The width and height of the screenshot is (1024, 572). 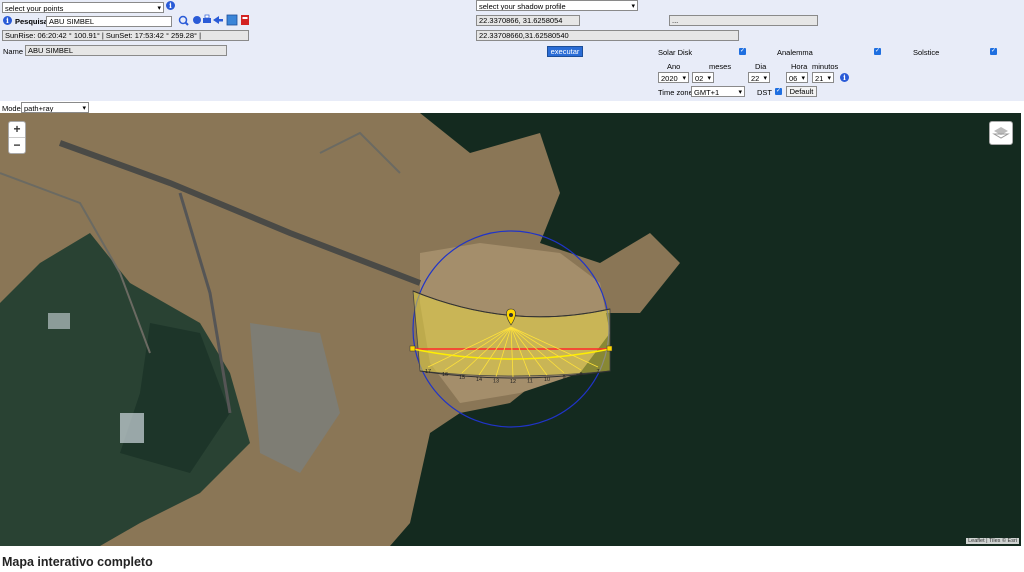 I want to click on hour-label: 11, so click(x=530, y=382).